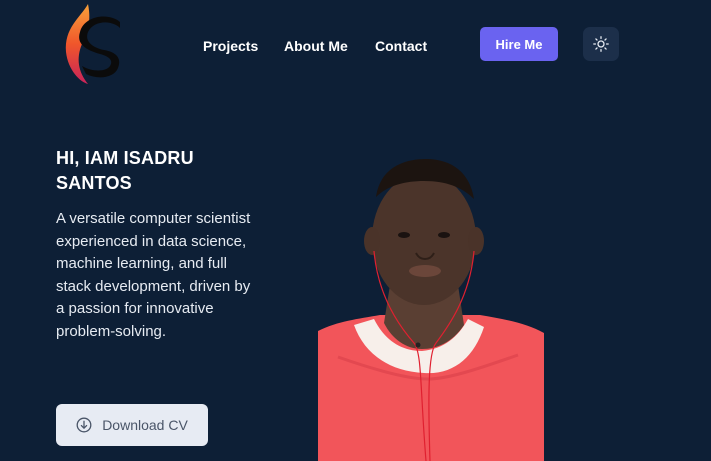  I want to click on hire-me-button: Hire Me, so click(519, 44).